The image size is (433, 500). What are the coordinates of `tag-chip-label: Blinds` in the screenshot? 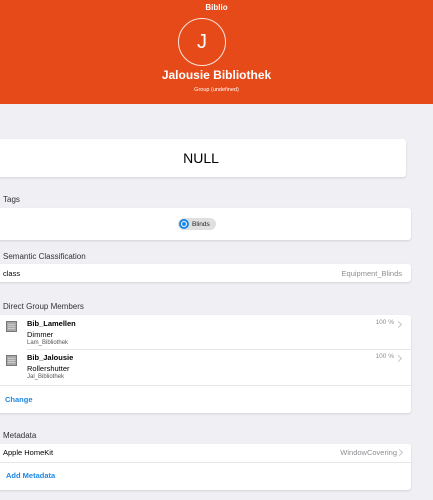 It's located at (201, 224).